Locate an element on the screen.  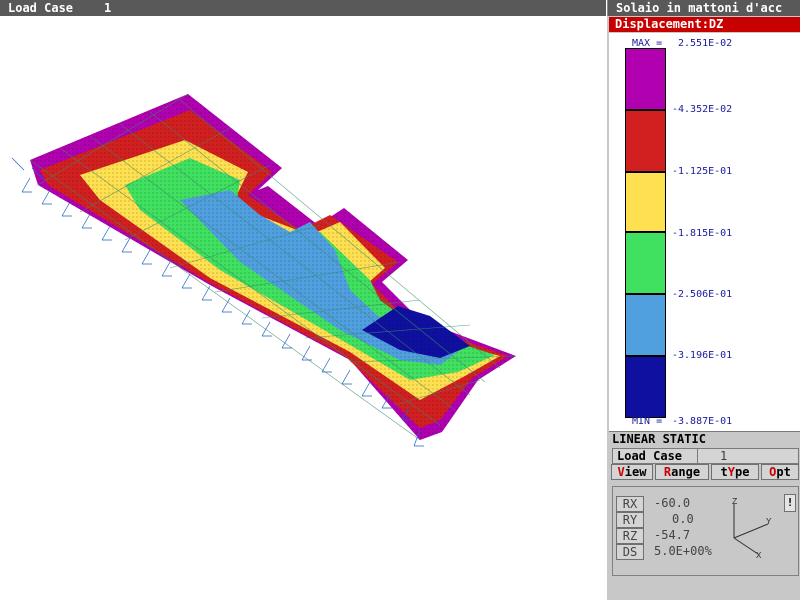
legend-value-0: 2.551E-02 is located at coordinates (705, 43).